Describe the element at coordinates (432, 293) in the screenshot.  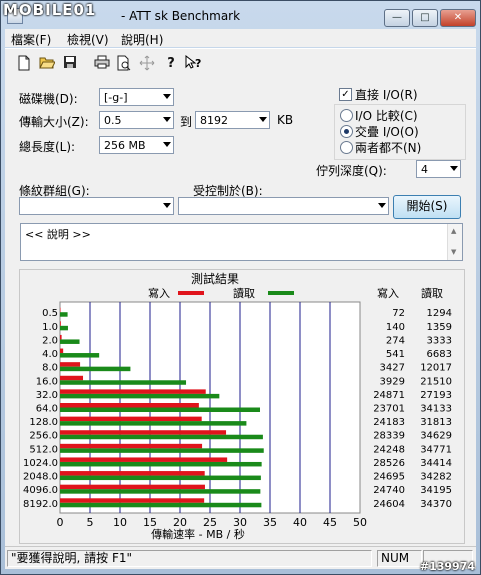
I see `col-header-read: 讀取` at that location.